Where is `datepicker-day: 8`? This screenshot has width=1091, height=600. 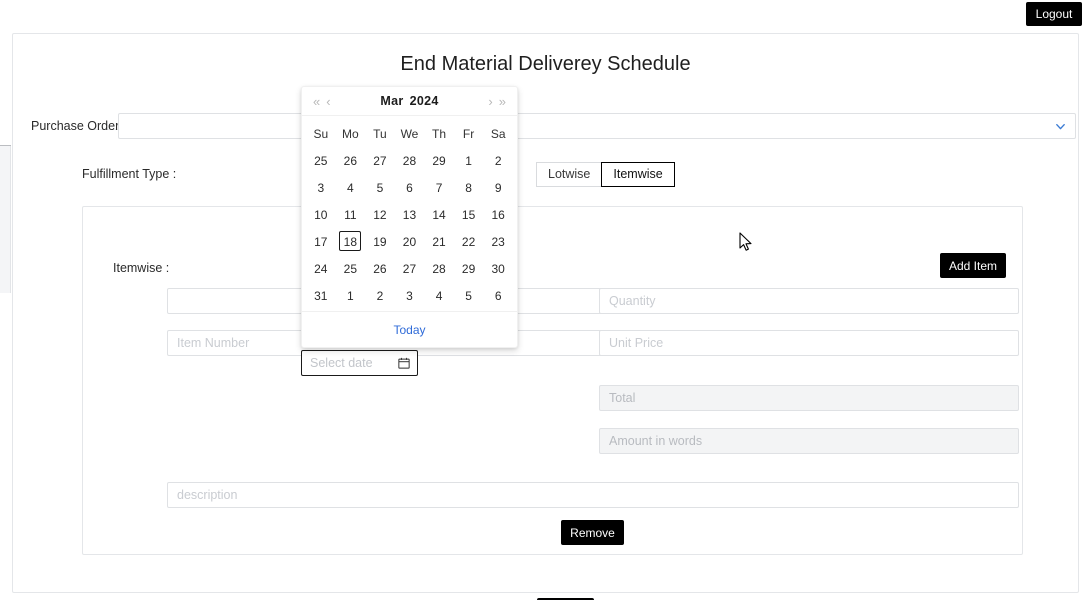
datepicker-day: 8 is located at coordinates (469, 187).